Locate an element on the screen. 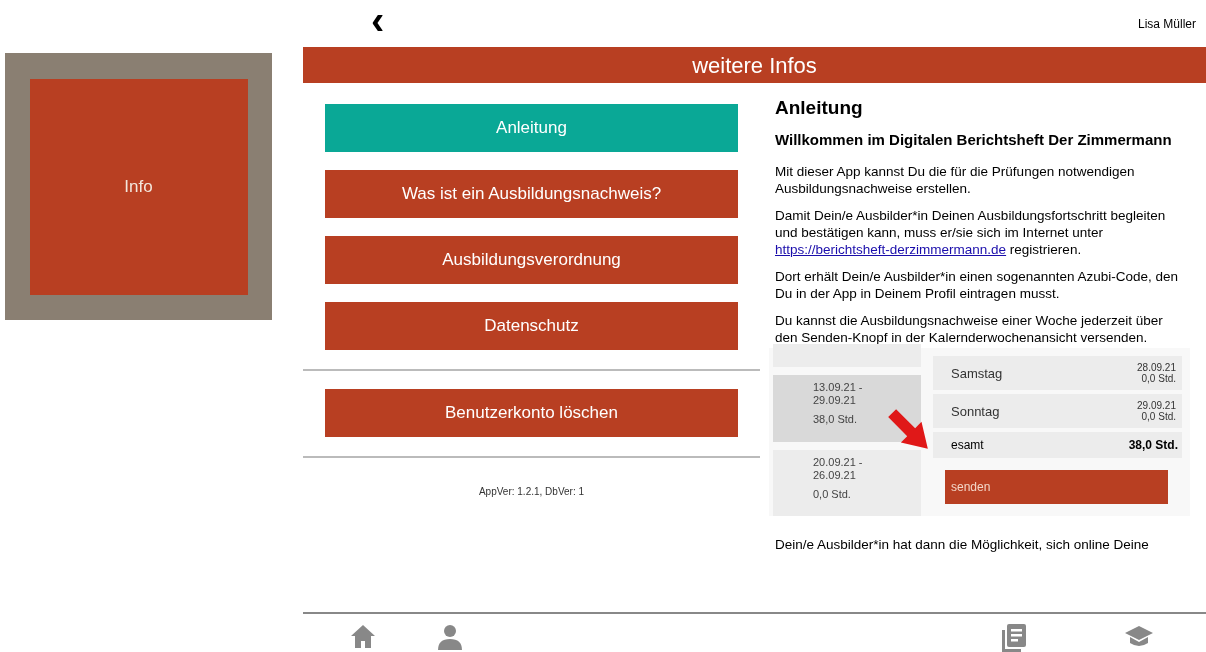 Image resolution: width=1206 pixels, height=652 pixels. menu-item: Ausbildungsverordnung is located at coordinates (531, 260).